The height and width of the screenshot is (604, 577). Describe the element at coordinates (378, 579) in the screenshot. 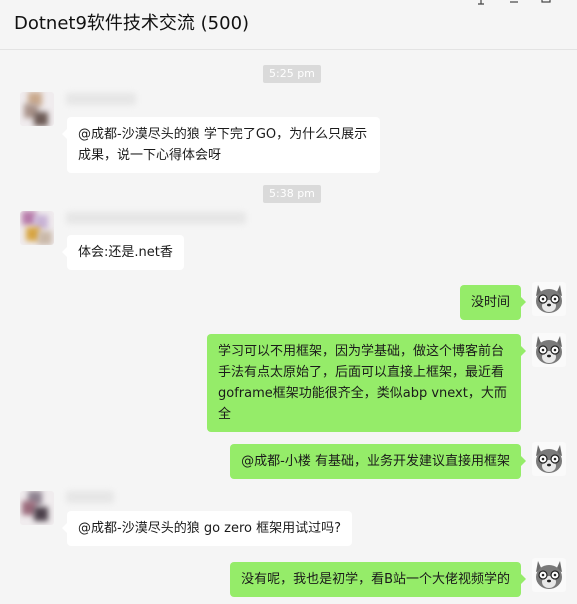

I see `message-bubble-outgoing: 没有呢，我也是初学，看B站一个大佬视频学的` at that location.